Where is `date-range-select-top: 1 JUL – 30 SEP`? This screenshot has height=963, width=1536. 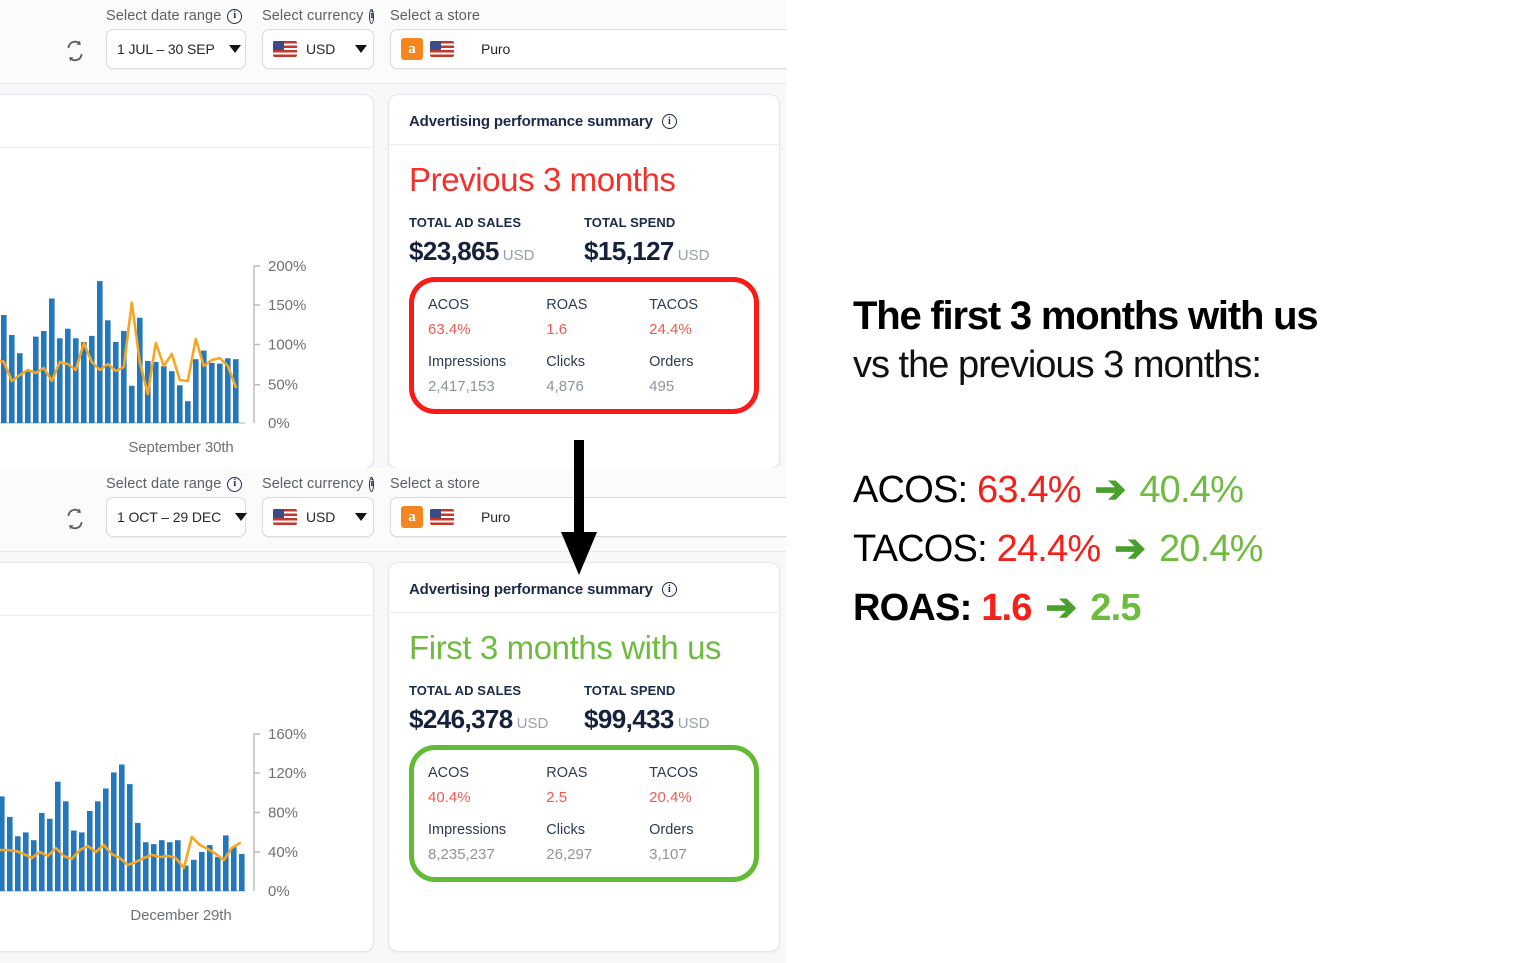
date-range-select-top: 1 JUL – 30 SEP is located at coordinates (176, 49).